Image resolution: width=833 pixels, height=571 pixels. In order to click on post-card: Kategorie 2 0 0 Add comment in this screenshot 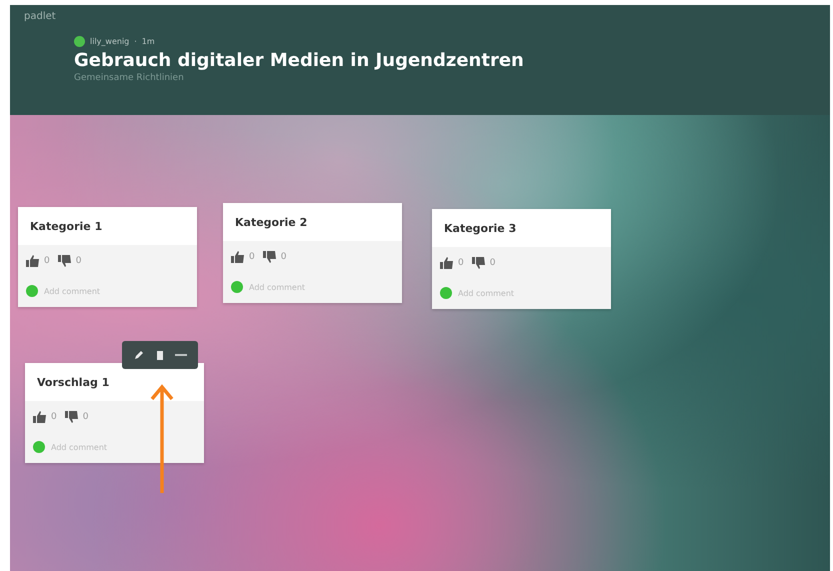, I will do `click(312, 253)`.